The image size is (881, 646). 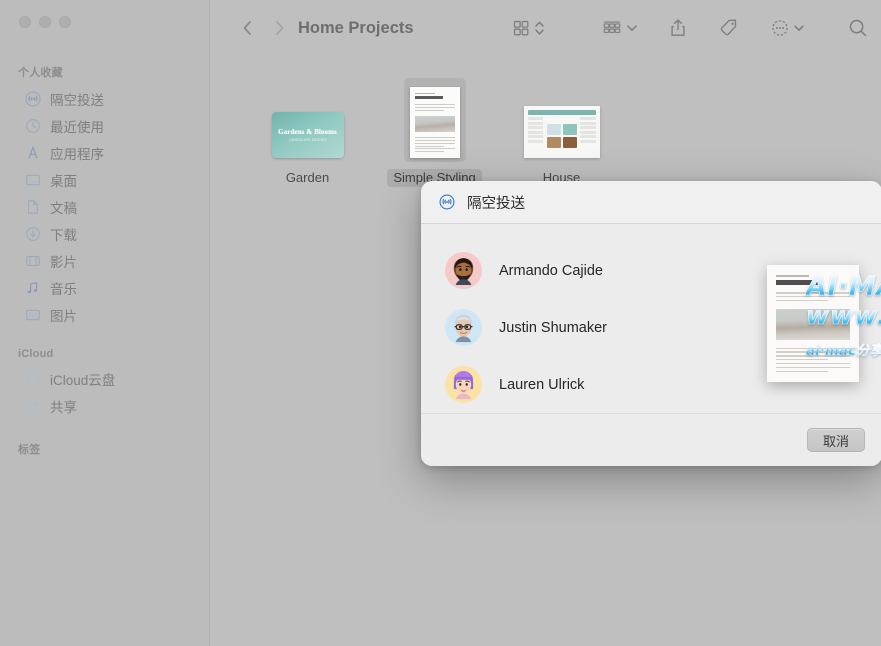 What do you see at coordinates (83, 380) in the screenshot?
I see `sidebar-item-label: iCloud云盘` at bounding box center [83, 380].